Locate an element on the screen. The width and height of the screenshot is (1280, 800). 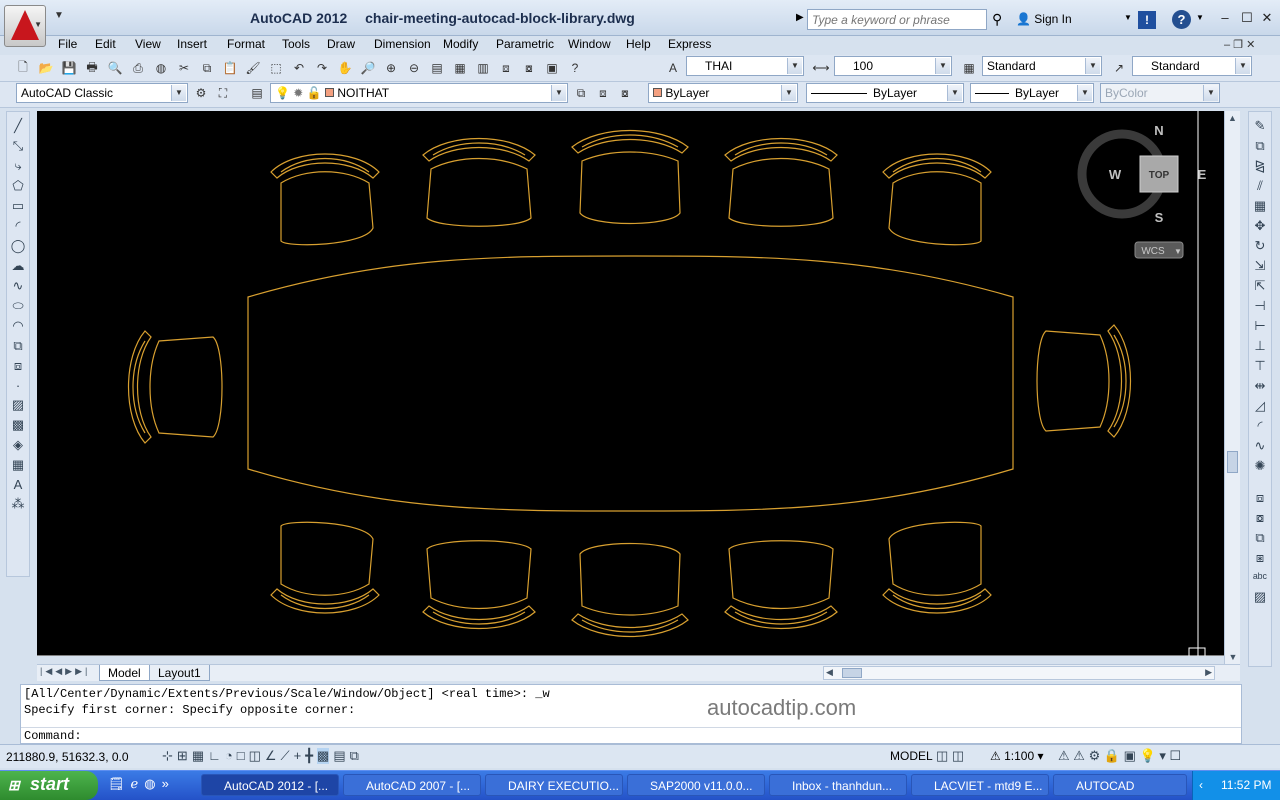
chevron-down-icon: ▼ is located at coordinates (1178, 251).